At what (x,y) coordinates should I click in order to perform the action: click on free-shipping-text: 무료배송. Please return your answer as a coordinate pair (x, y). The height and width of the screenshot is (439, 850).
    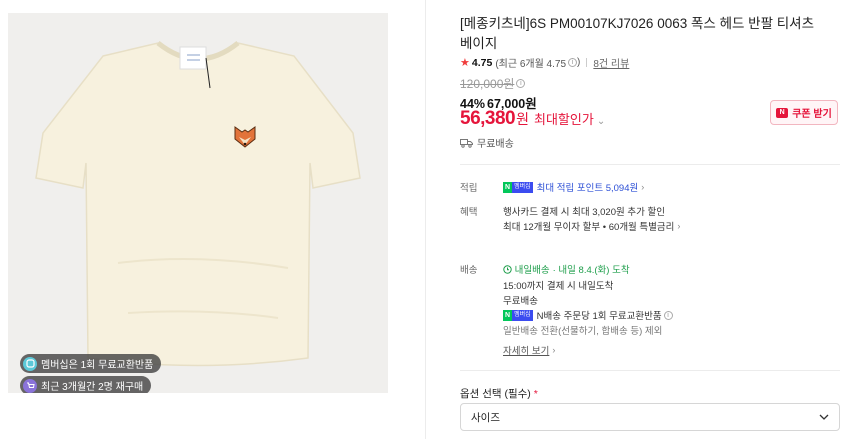
    Looking at the image, I should click on (520, 301).